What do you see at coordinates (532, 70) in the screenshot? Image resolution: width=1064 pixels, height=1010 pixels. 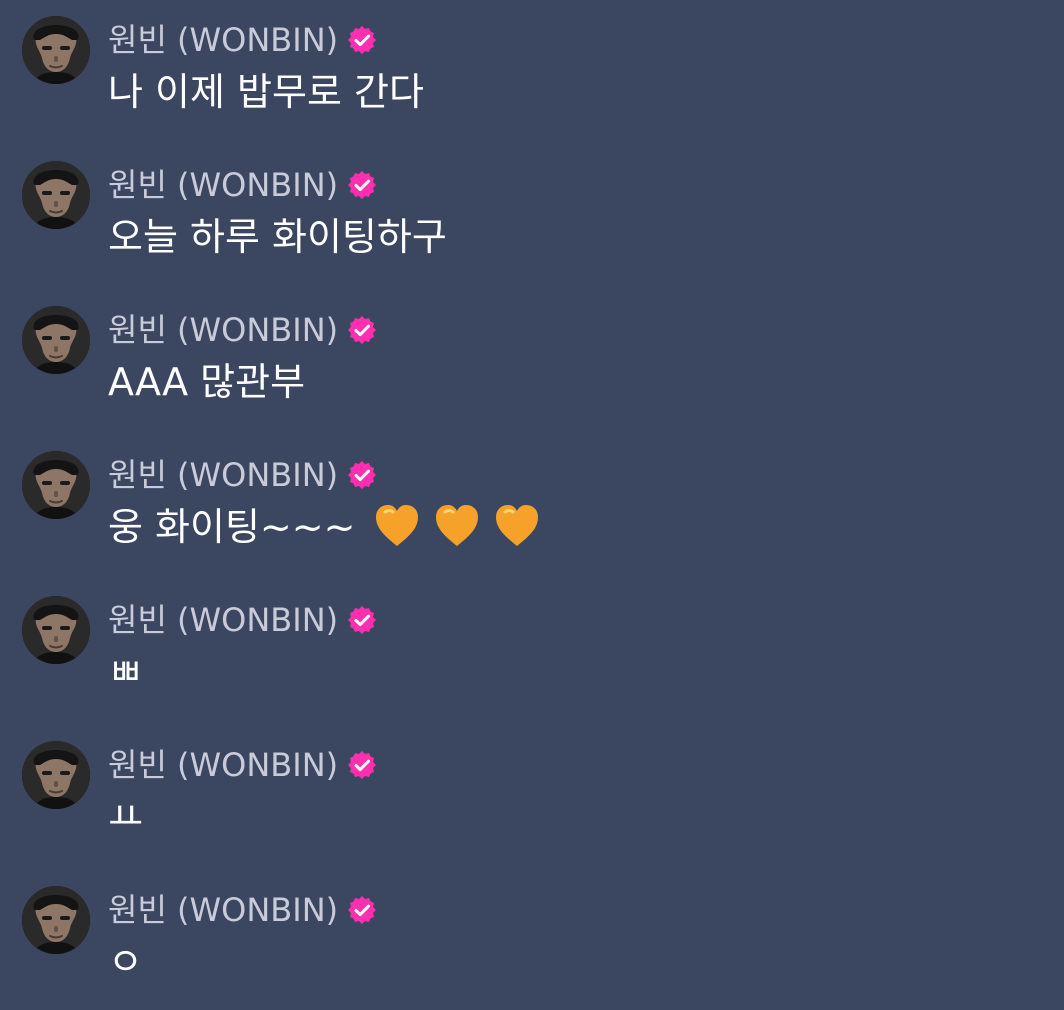 I see `chat-message: 원빈 (WONBIN) 나 이제 밥무로 간다` at bounding box center [532, 70].